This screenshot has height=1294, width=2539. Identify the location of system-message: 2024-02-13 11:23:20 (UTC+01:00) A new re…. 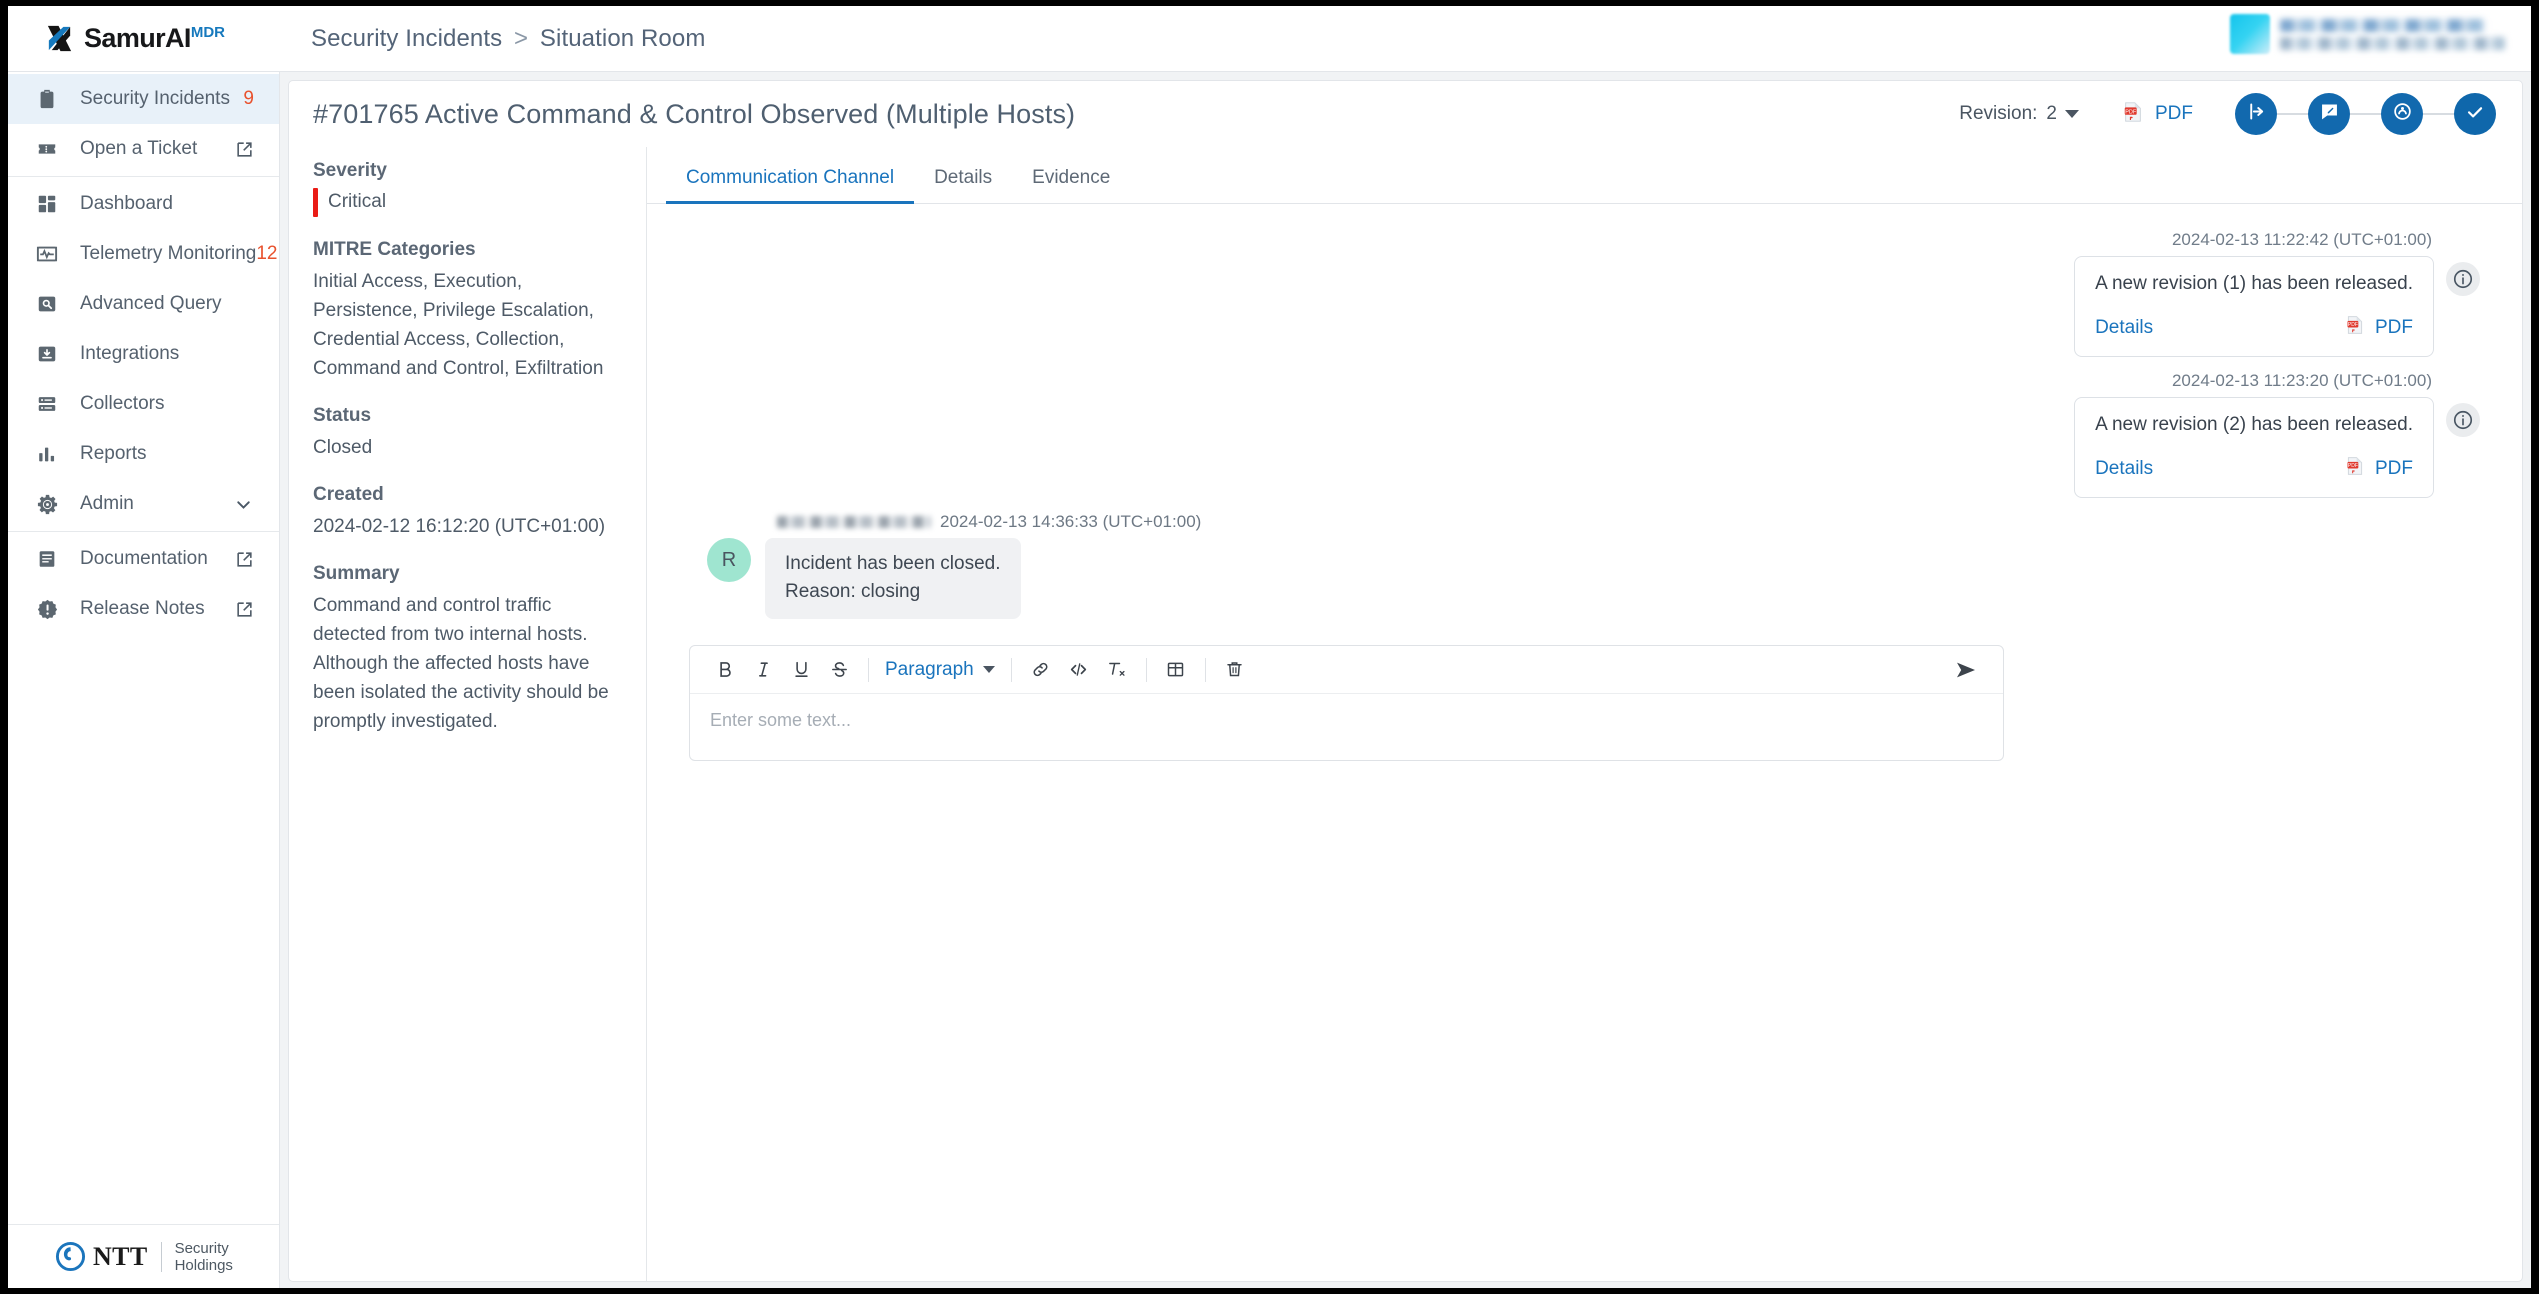
(1584, 434).